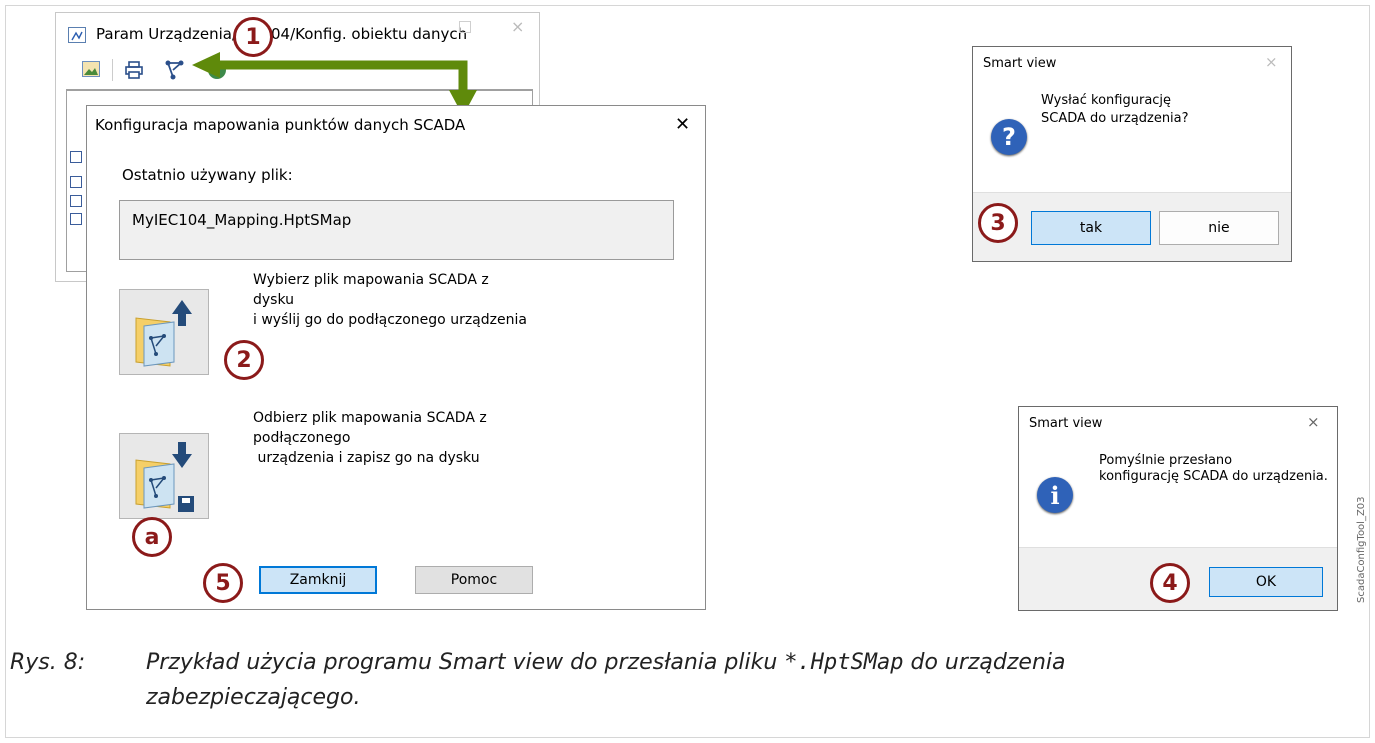  I want to click on confirm-message-line1: Wysłać konfigurację, so click(1106, 100).